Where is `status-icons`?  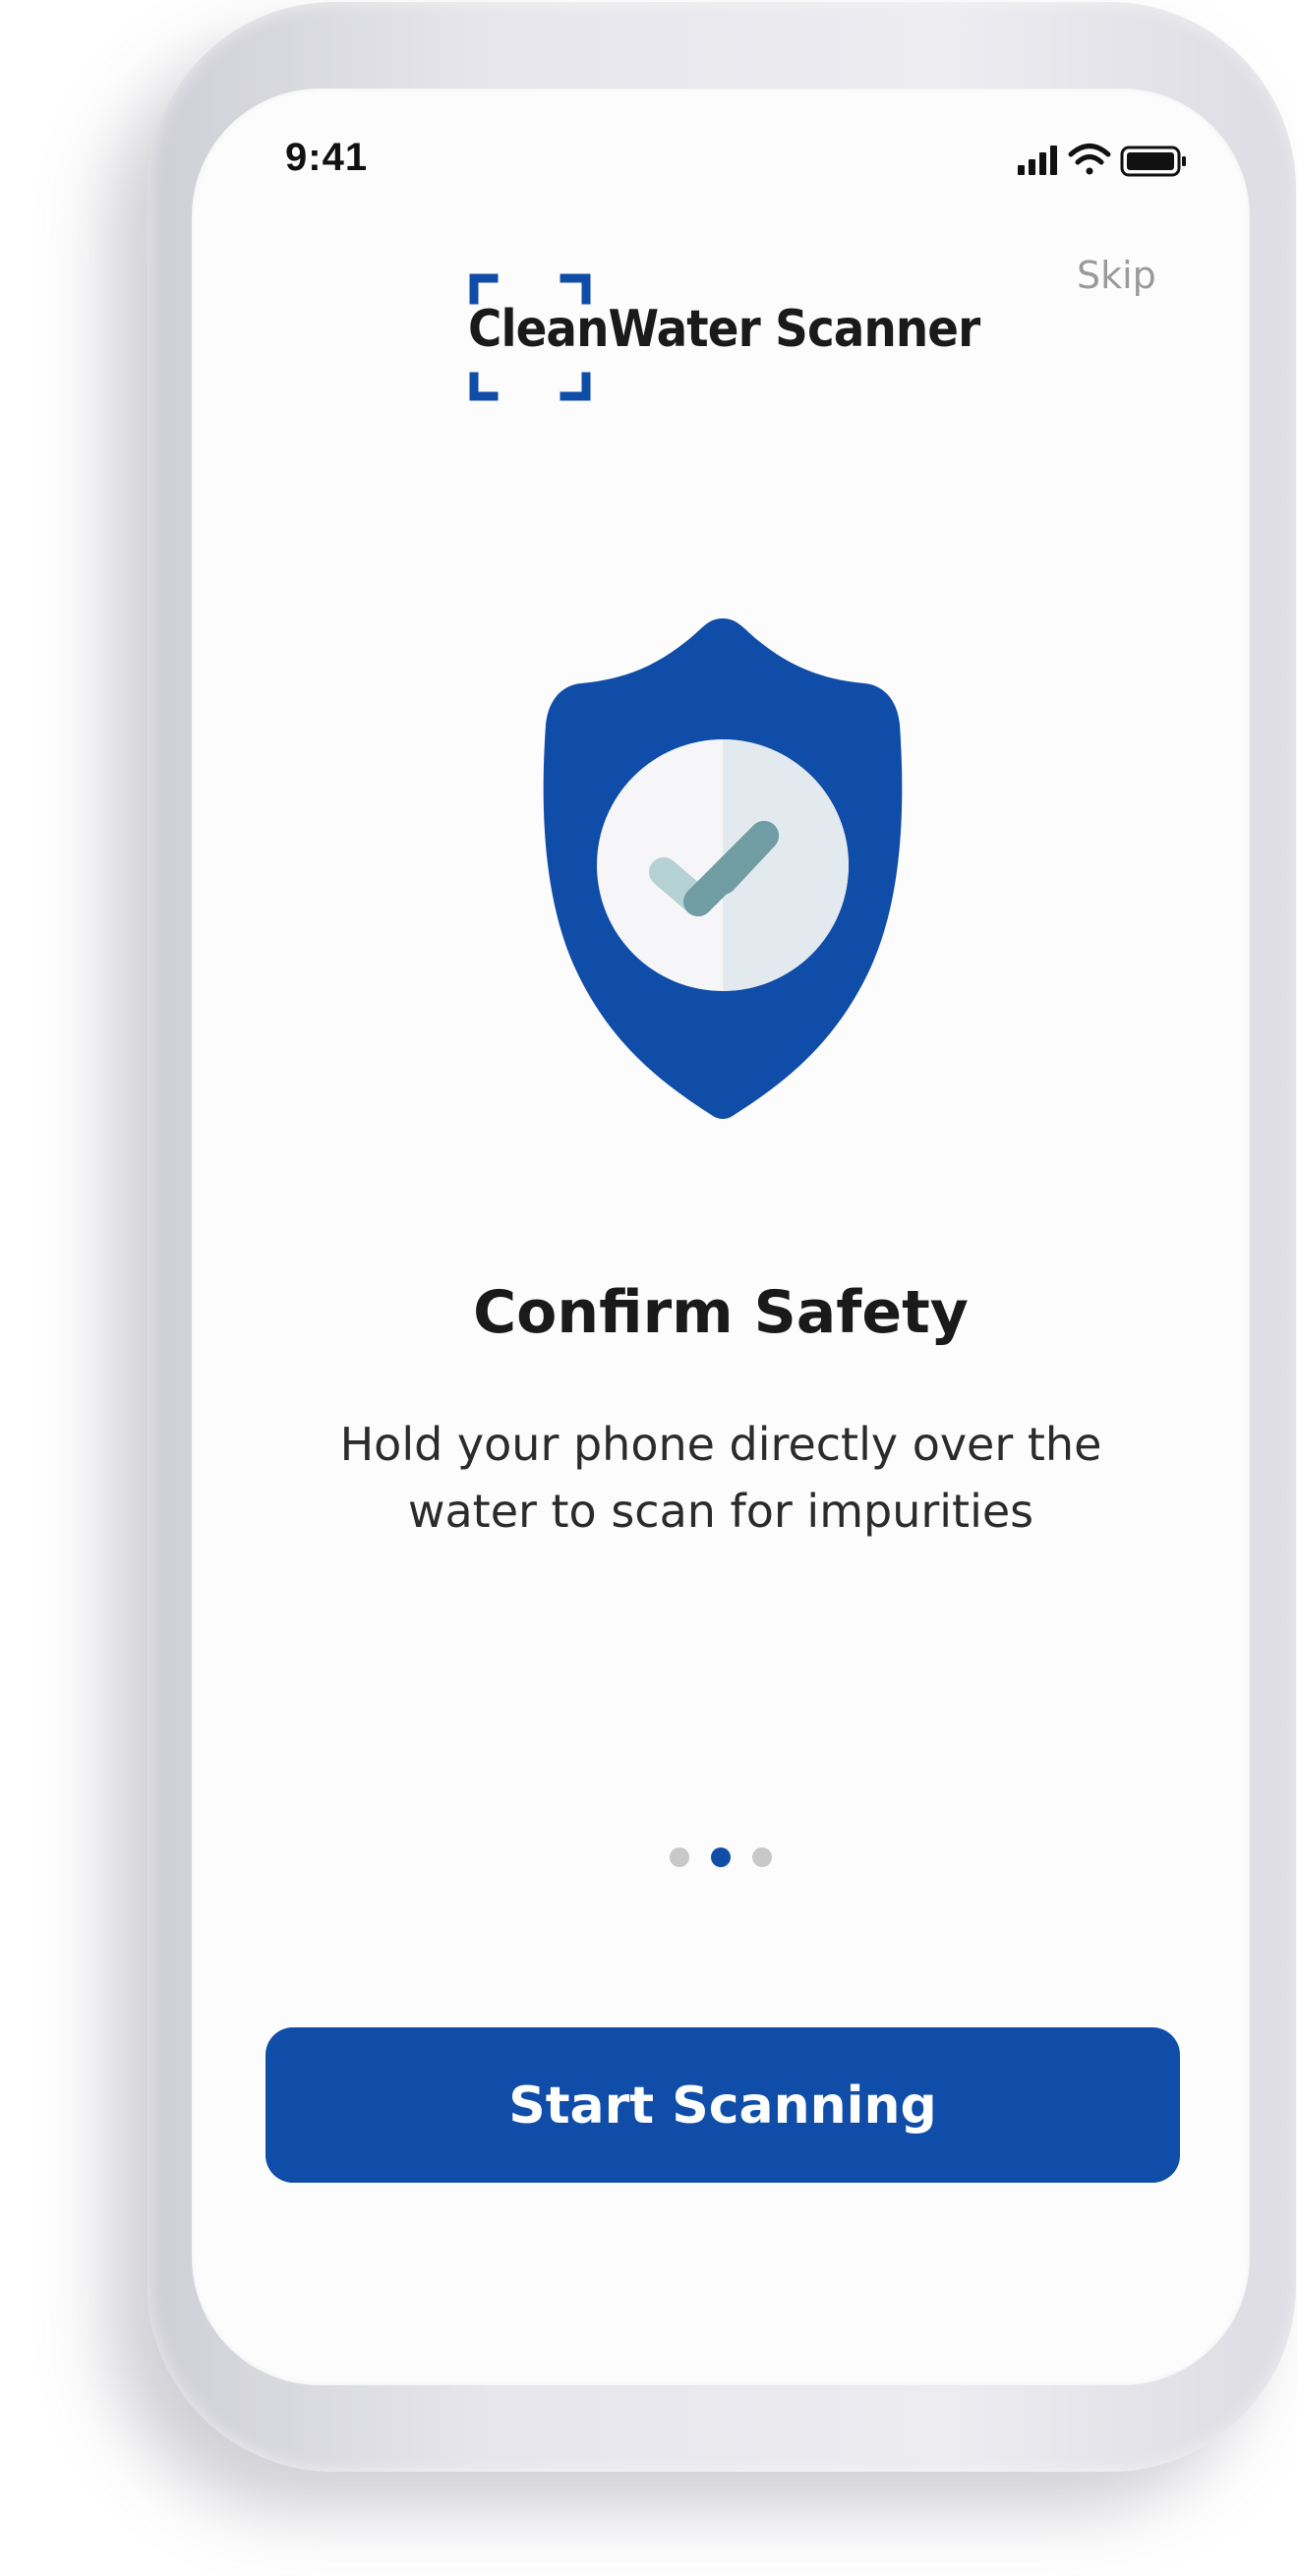 status-icons is located at coordinates (1102, 160).